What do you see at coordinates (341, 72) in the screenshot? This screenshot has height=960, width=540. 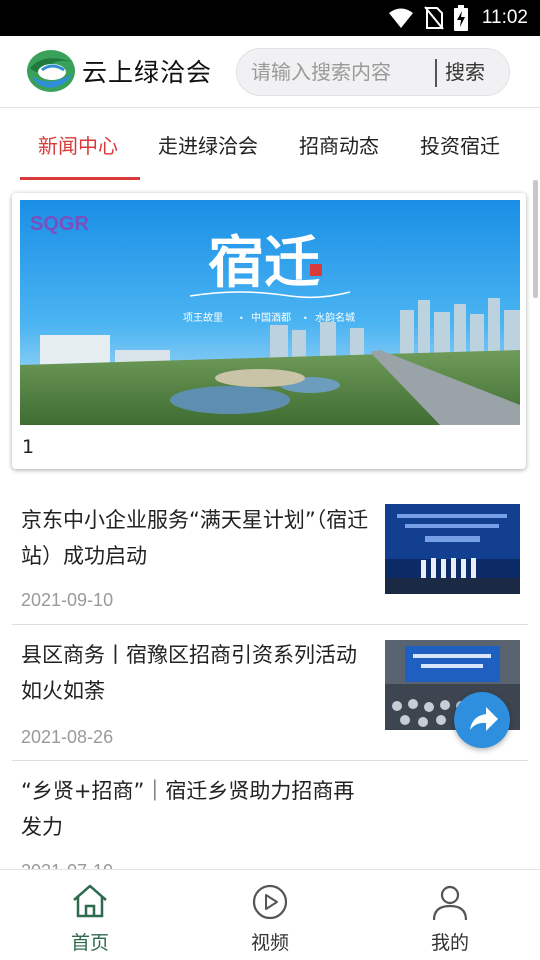 I see `search-input` at bounding box center [341, 72].